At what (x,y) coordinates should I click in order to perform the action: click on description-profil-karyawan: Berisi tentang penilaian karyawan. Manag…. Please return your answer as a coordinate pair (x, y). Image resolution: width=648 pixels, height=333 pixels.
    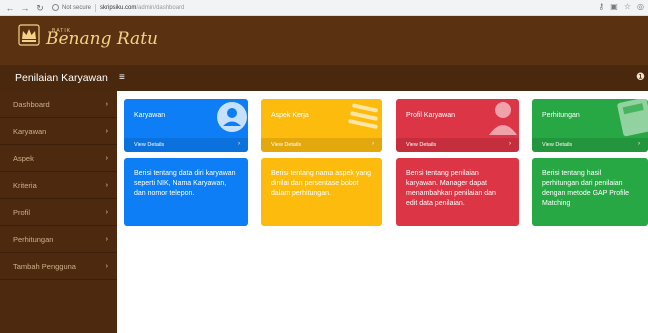
    Looking at the image, I should click on (457, 192).